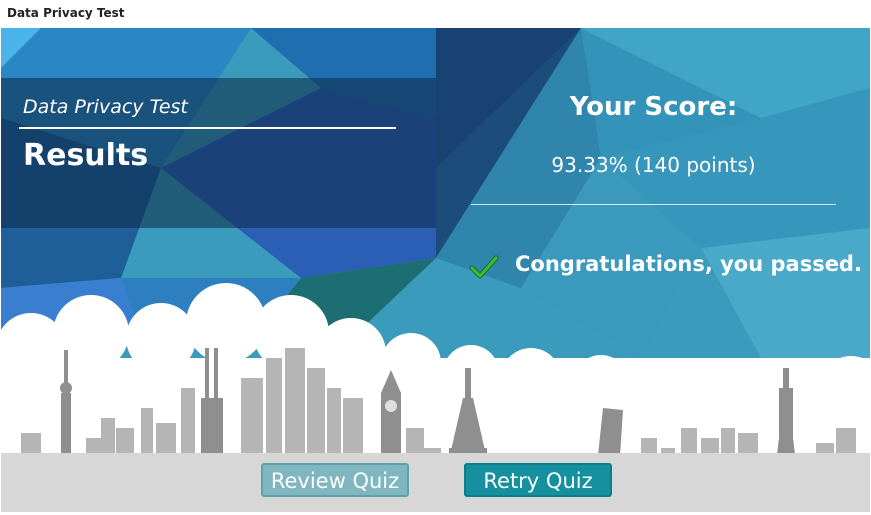 The image size is (871, 515). I want to click on quiz-name: Data Privacy Test, so click(105, 107).